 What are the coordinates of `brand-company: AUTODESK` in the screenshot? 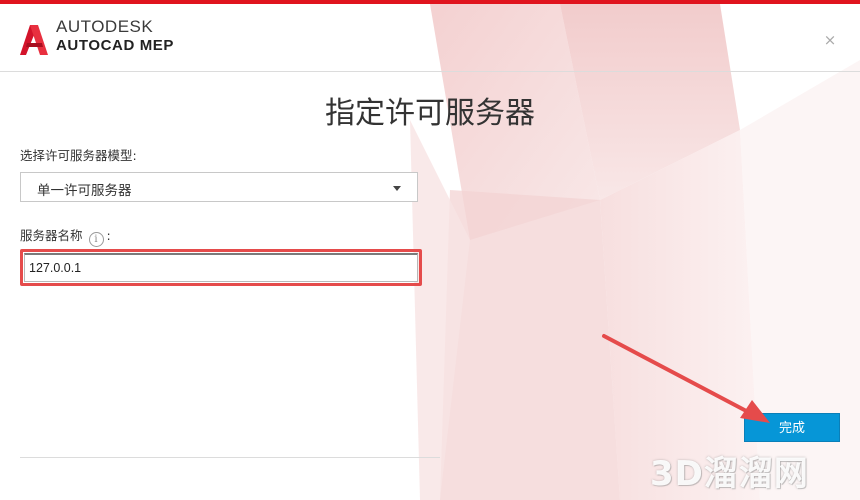 It's located at (105, 26).